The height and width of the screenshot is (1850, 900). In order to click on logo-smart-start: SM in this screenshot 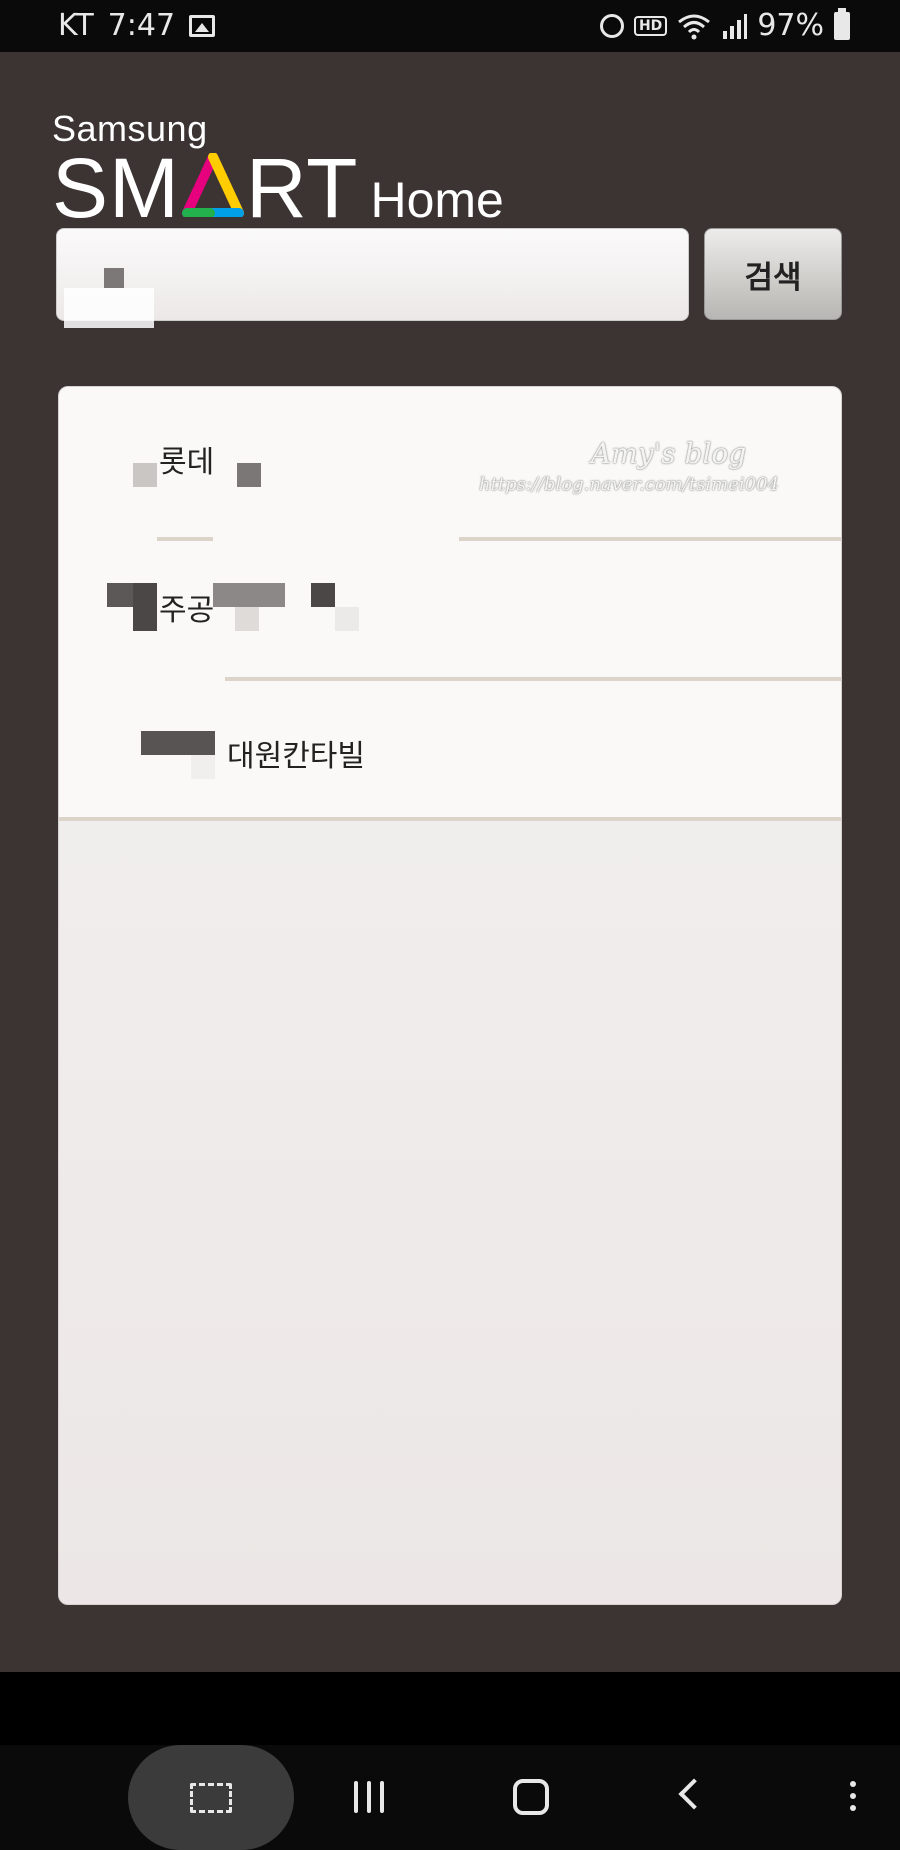, I will do `click(116, 188)`.